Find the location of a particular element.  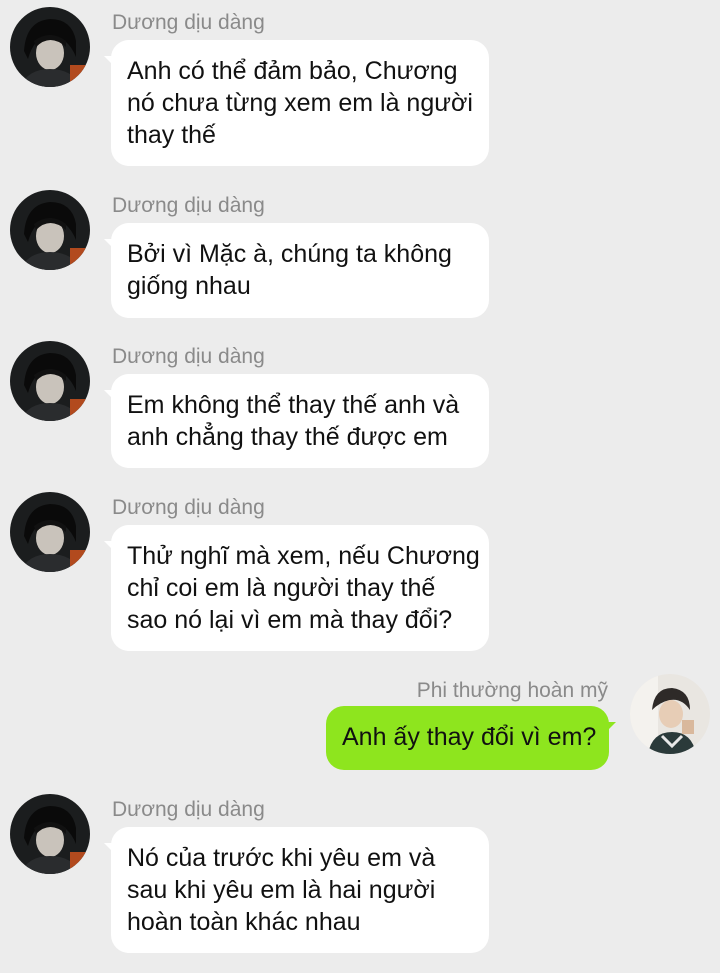

message-text: Anh ấy thay đổi vì em? is located at coordinates (469, 737).